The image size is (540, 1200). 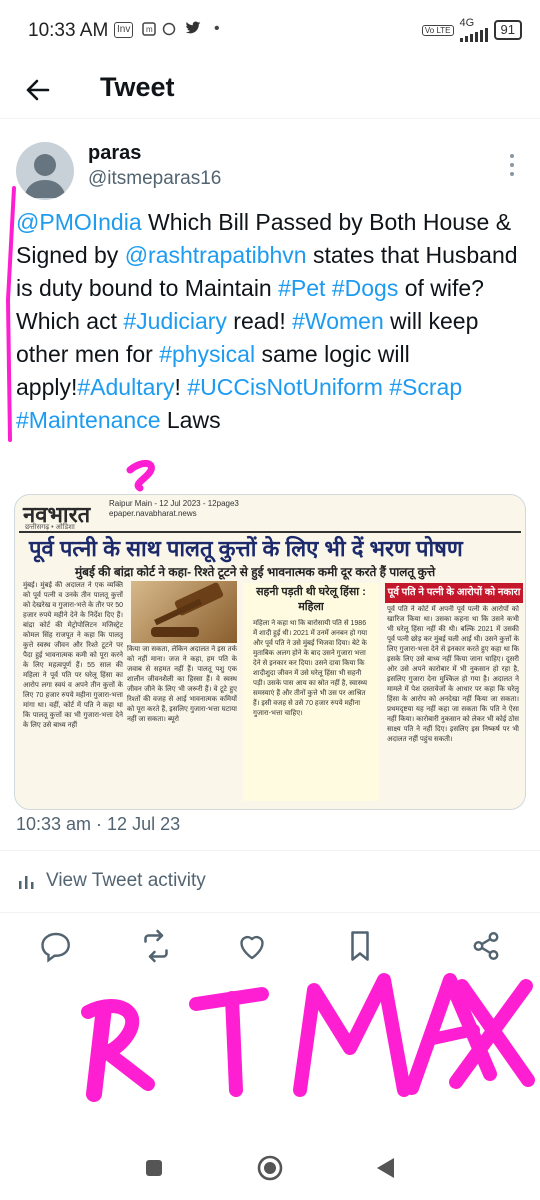 I want to click on newspaper-dateline: Raipur Main - 12 Jul 2023 - 12page3, so click(x=174, y=503).